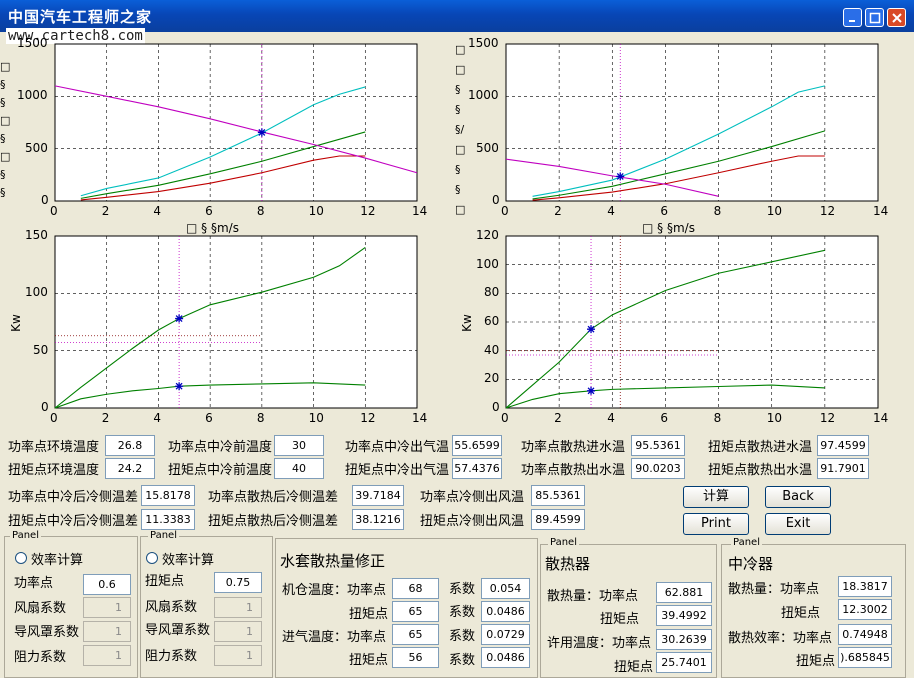 This screenshot has height=678, width=914. What do you see at coordinates (378, 519) in the screenshot?
I see `field-value: 38.1216` at bounding box center [378, 519].